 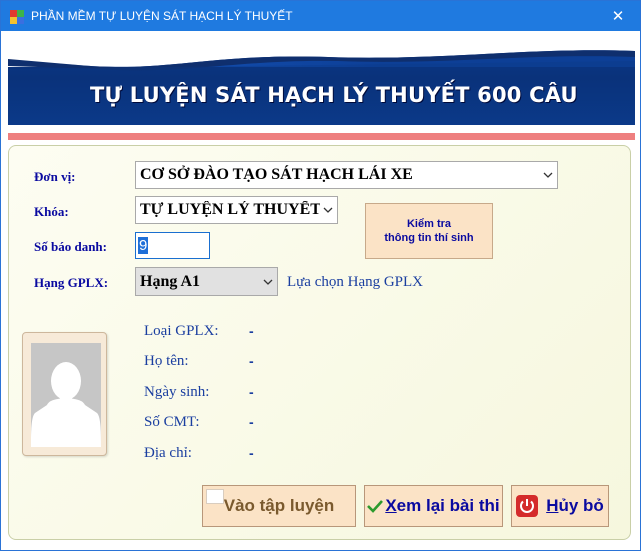 What do you see at coordinates (321, 136) in the screenshot?
I see `divider-line` at bounding box center [321, 136].